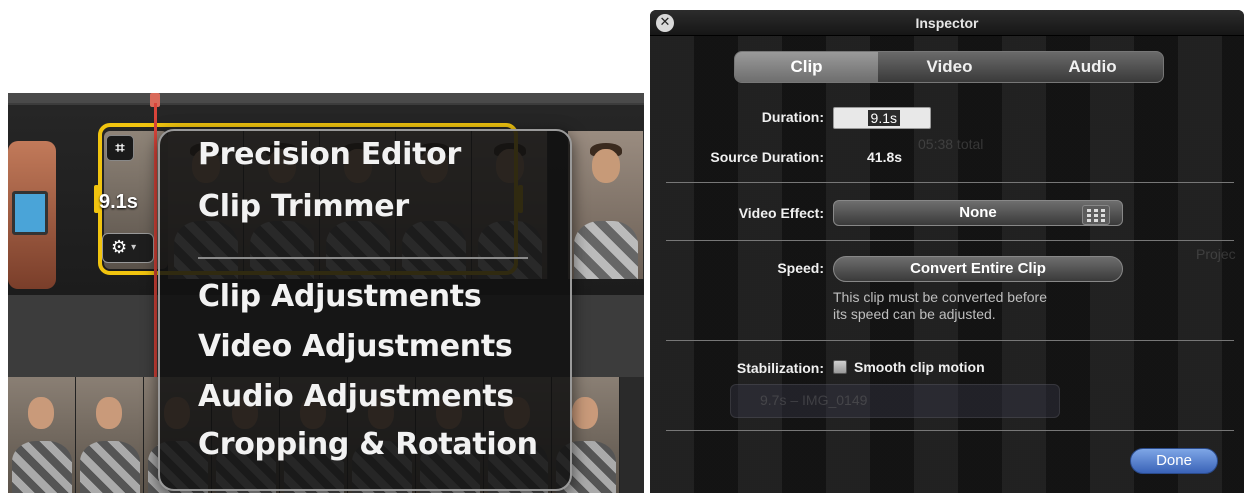  I want to click on video-effect-button: None, so click(978, 213).